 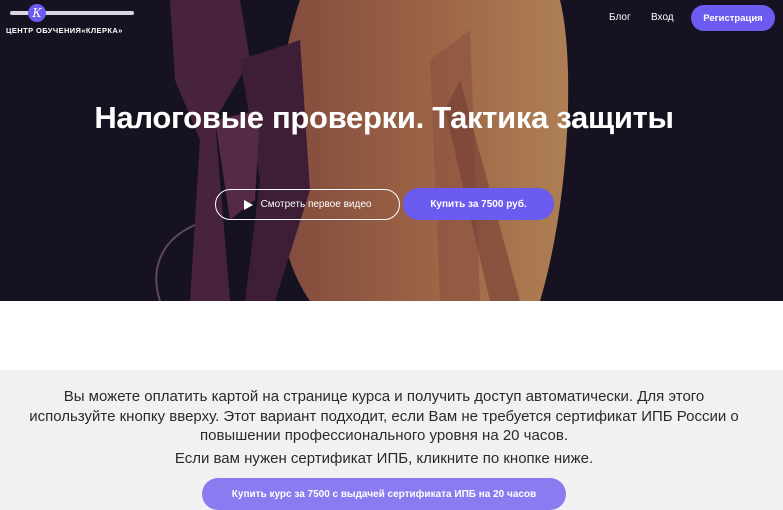 What do you see at coordinates (71, 20) in the screenshot?
I see `logo: К ЦЕНТР ОБУЧЕНИЯ«КЛЕРКА»` at bounding box center [71, 20].